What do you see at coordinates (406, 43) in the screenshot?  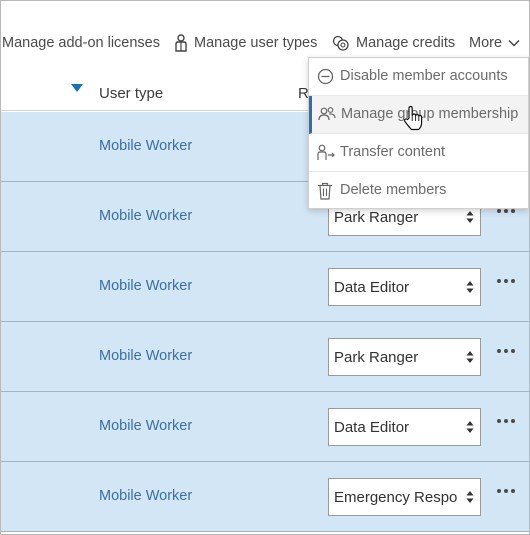 I see `manage-credits-label: Manage credits` at bounding box center [406, 43].